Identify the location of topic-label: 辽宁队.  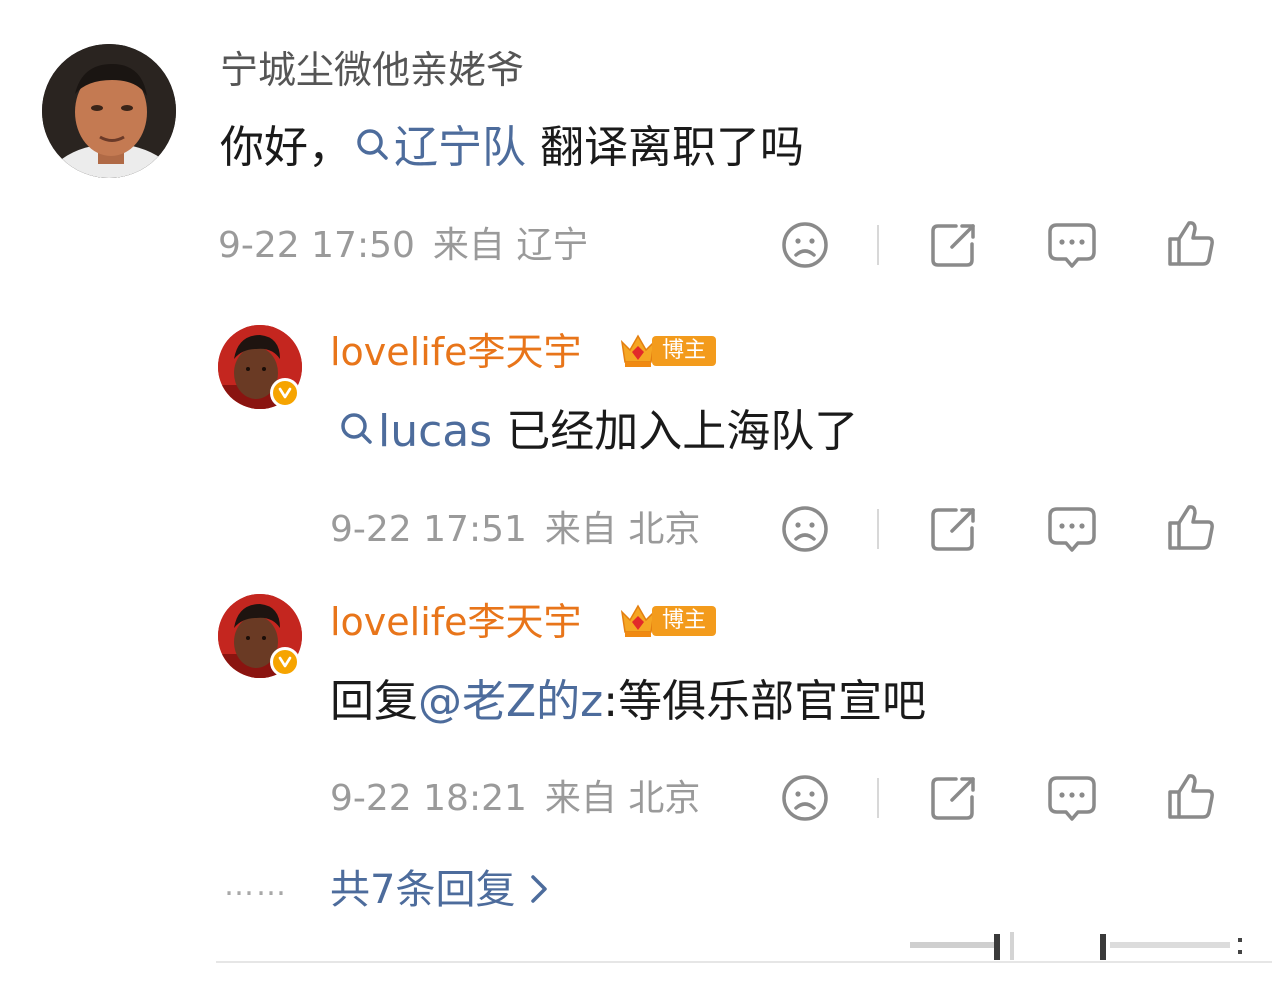
(460, 147).